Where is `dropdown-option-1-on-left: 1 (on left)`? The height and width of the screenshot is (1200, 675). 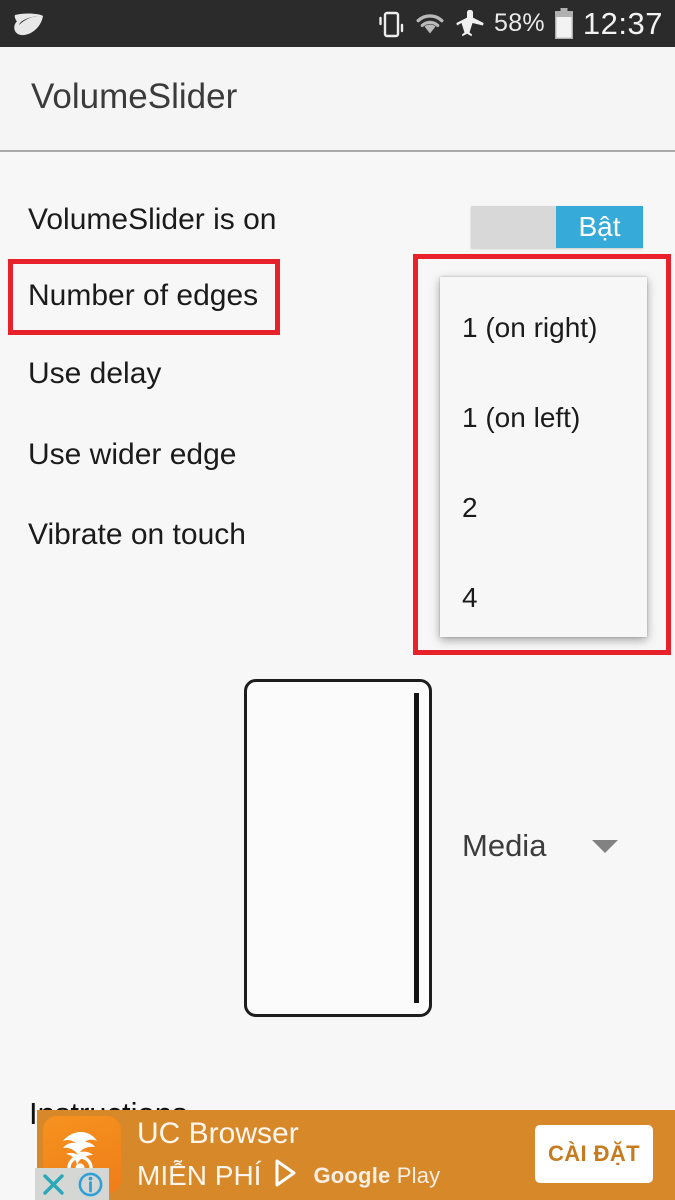 dropdown-option-1-on-left: 1 (on left) is located at coordinates (521, 418).